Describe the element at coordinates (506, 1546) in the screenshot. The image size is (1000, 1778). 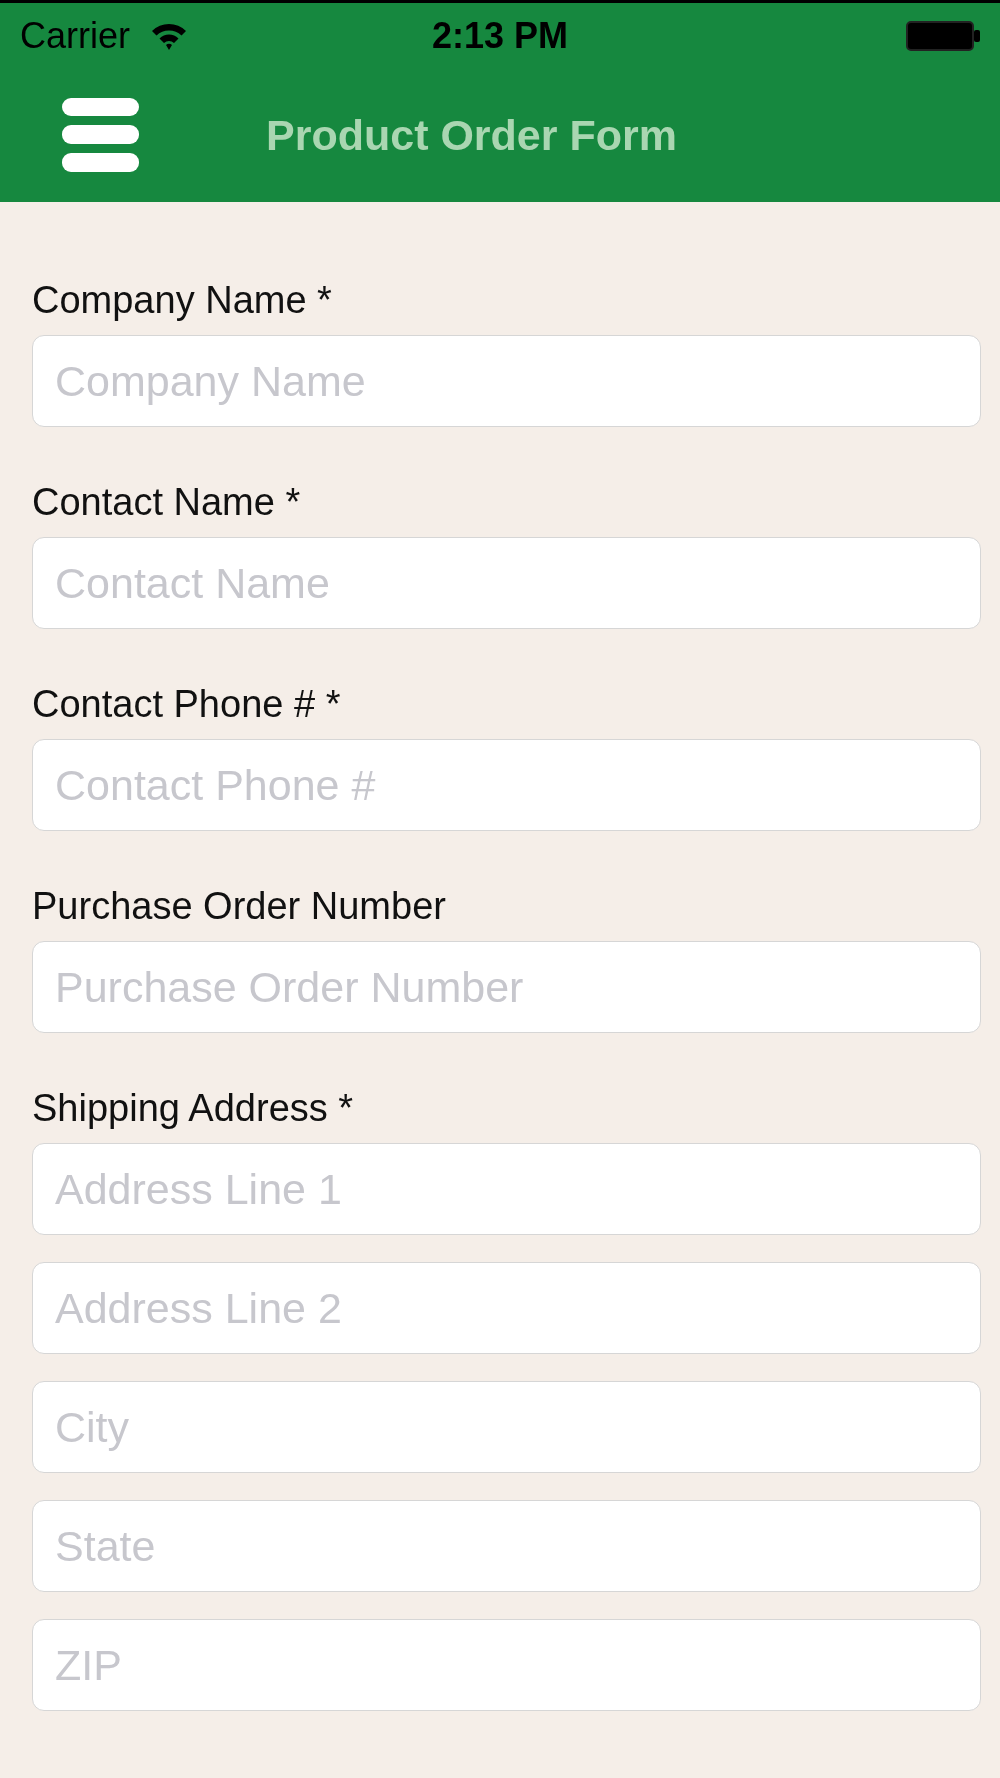
I see `input-field: State` at that location.